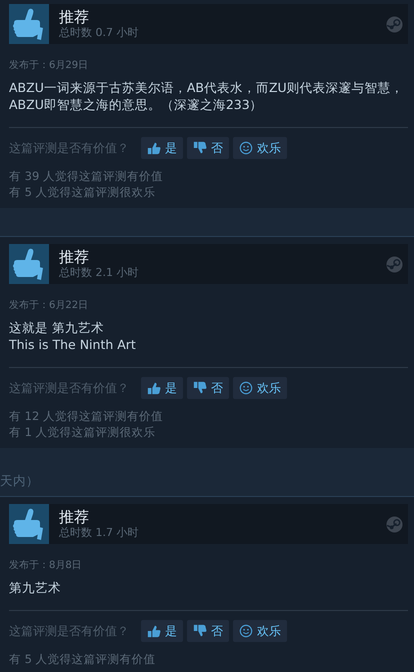 The width and height of the screenshot is (414, 672). What do you see at coordinates (86, 176) in the screenshot?
I see `vote-count: 有 39 人觉得这篇评测有价值` at bounding box center [86, 176].